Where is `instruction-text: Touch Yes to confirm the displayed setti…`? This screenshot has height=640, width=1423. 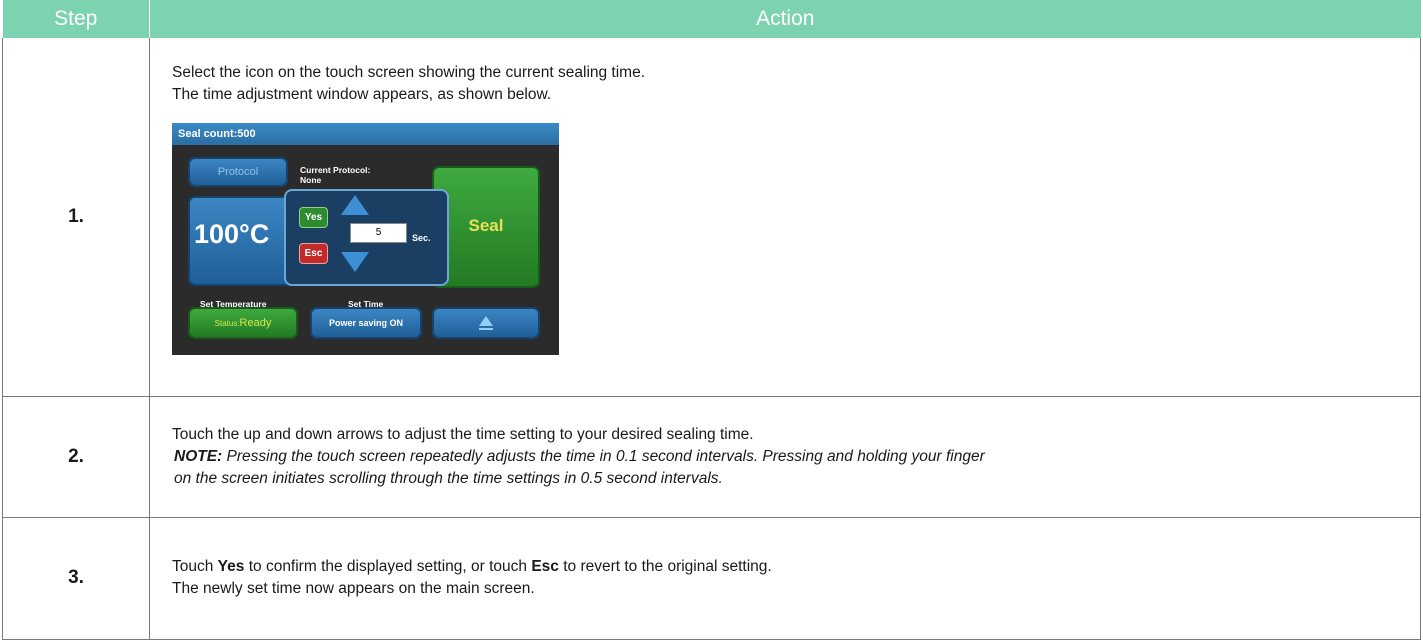
instruction-text: Touch Yes to confirm the displayed setti… is located at coordinates (796, 567).